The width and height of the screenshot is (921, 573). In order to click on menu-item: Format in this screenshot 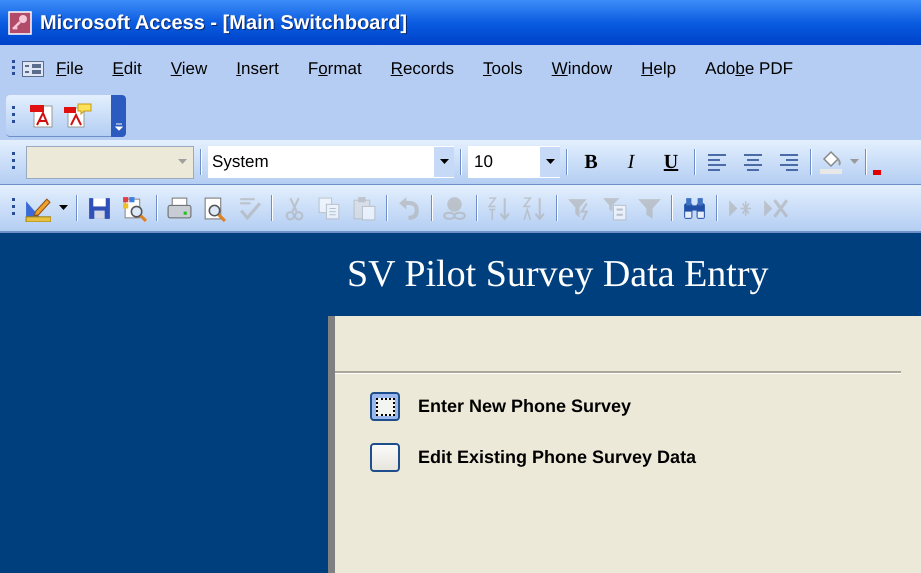, I will do `click(335, 69)`.